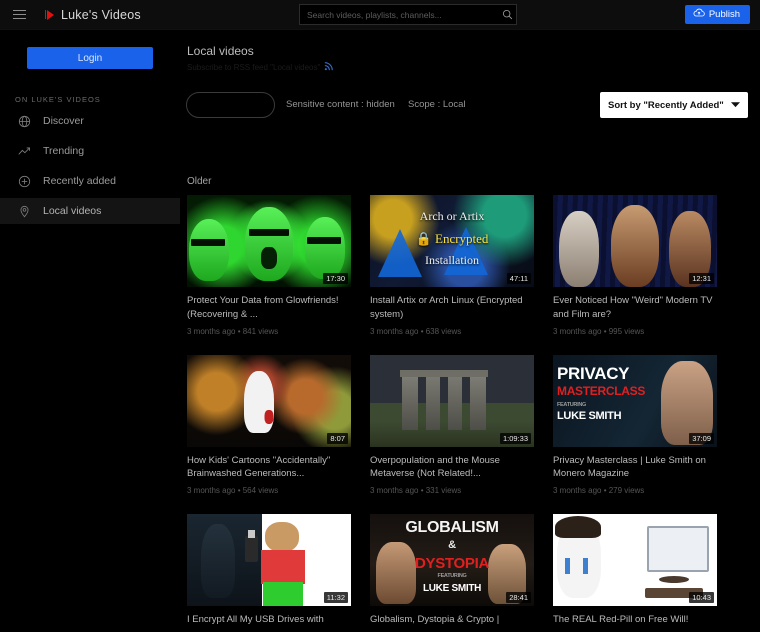 The image size is (760, 632). I want to click on thumbnail-art, so click(269, 400).